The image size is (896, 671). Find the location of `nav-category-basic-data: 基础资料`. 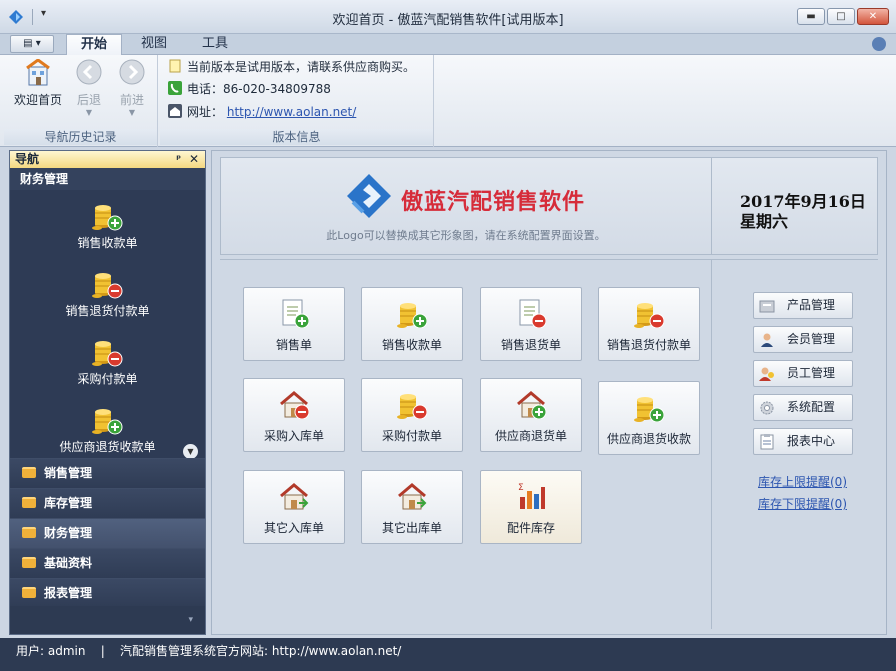

nav-category-basic-data: 基础资料 is located at coordinates (107, 563).